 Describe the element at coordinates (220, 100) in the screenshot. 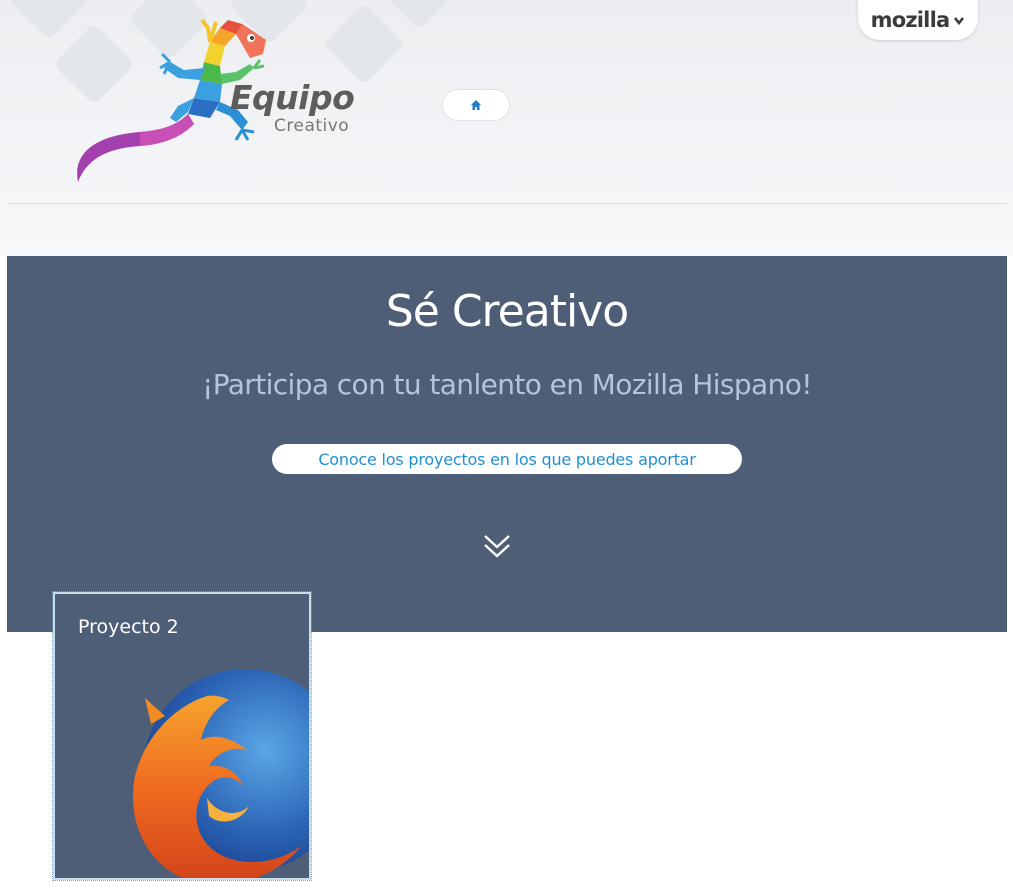

I see `equipo-creativo-logo: Equipo Creativo` at that location.